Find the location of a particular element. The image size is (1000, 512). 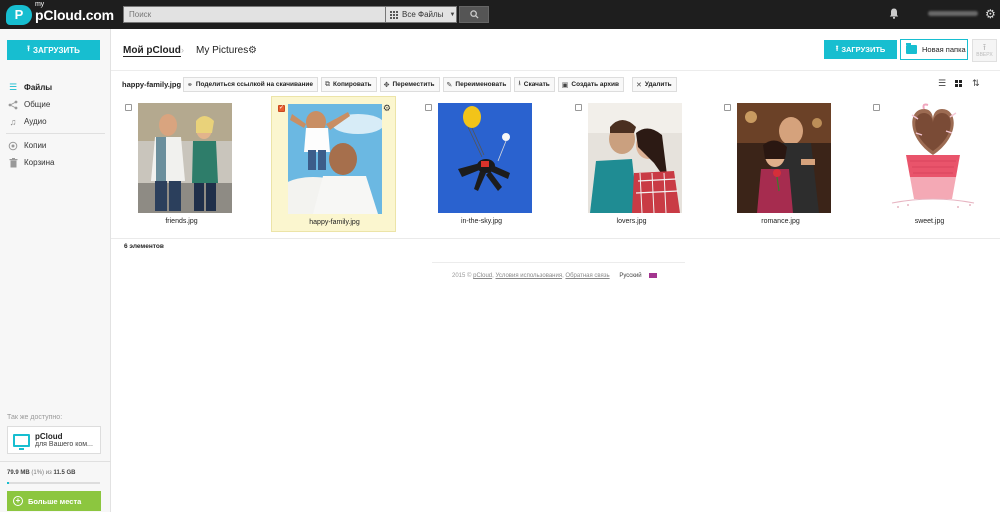

upload-button: ⭱ ЗАГРУЗИТЬ is located at coordinates (860, 49).